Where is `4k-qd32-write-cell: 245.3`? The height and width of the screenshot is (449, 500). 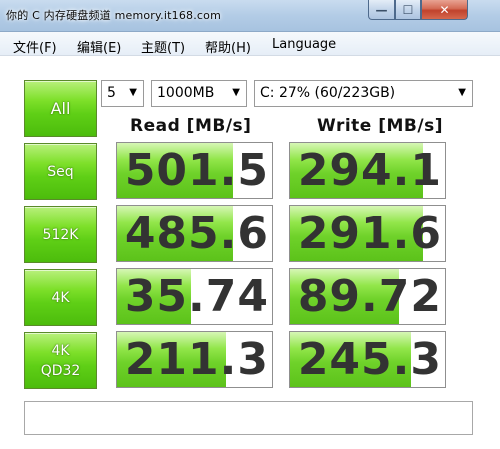
4k-qd32-write-cell: 245.3 is located at coordinates (367, 359).